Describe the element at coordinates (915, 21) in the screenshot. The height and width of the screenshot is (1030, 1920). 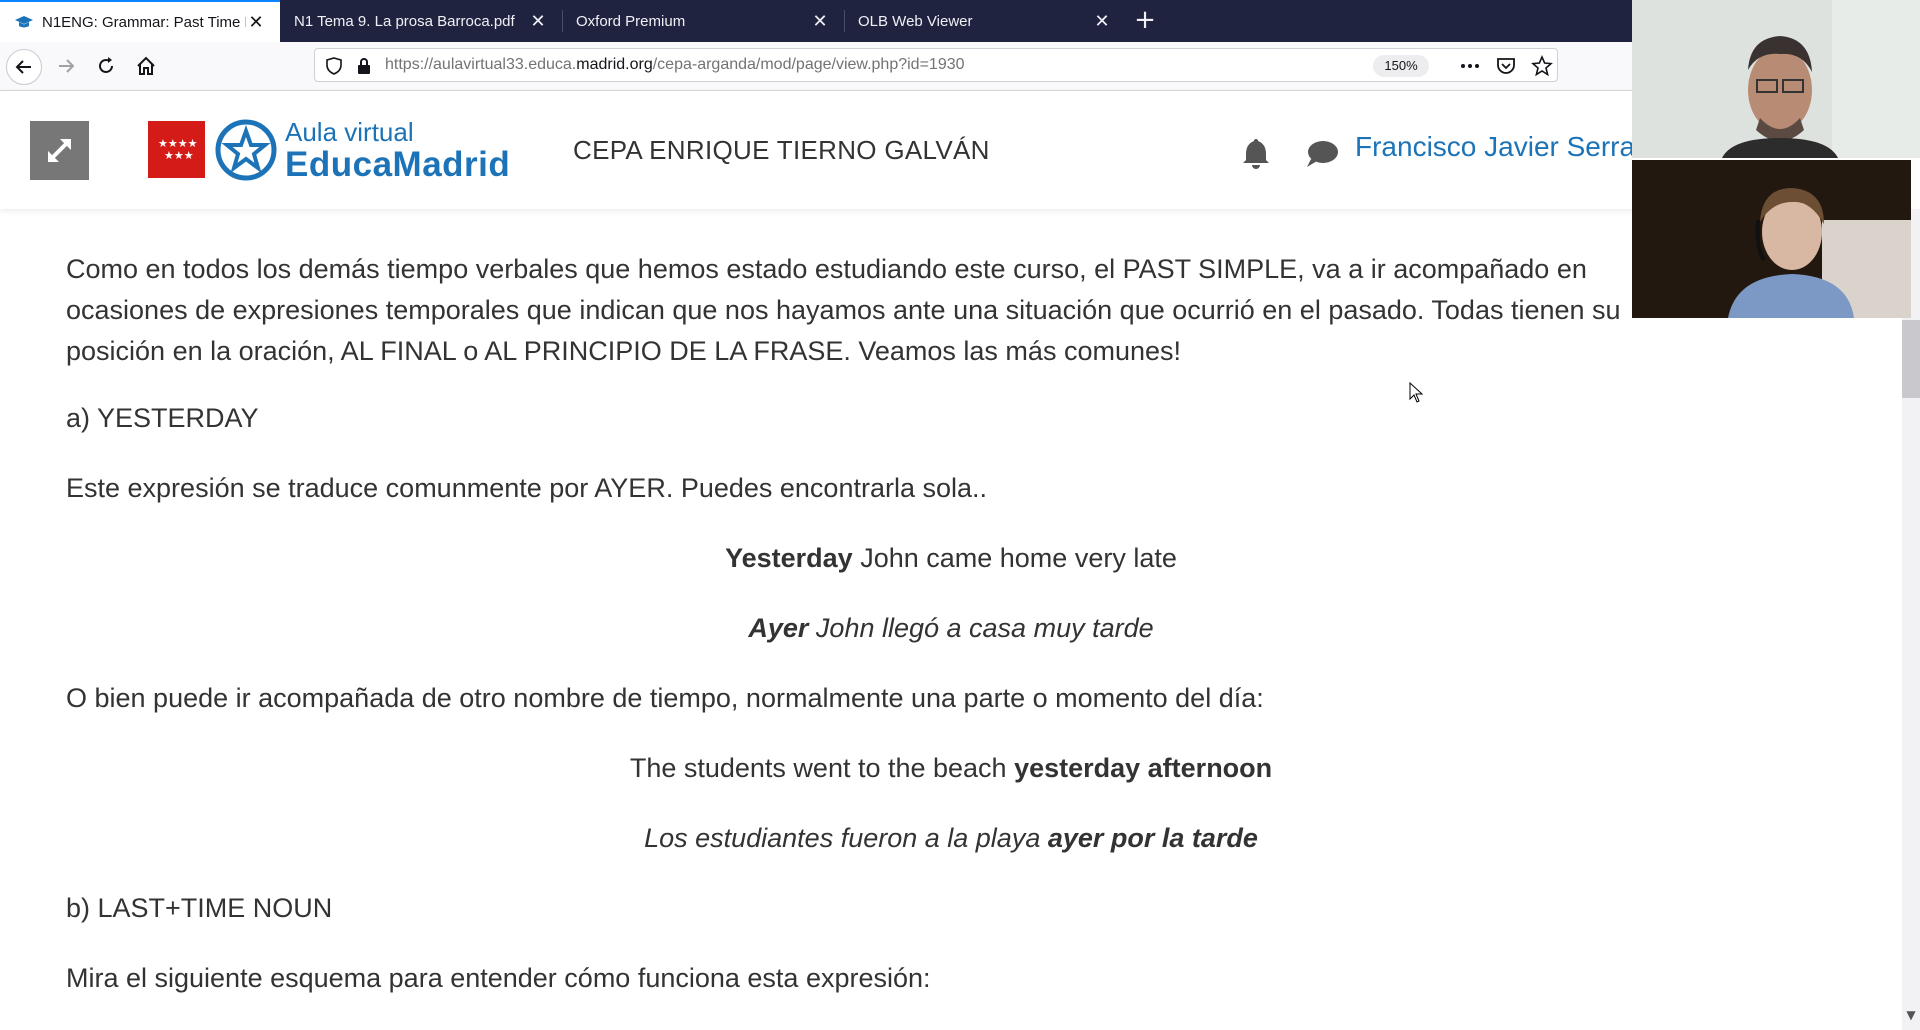
I see `tab-label: OLB Web Viewer` at that location.